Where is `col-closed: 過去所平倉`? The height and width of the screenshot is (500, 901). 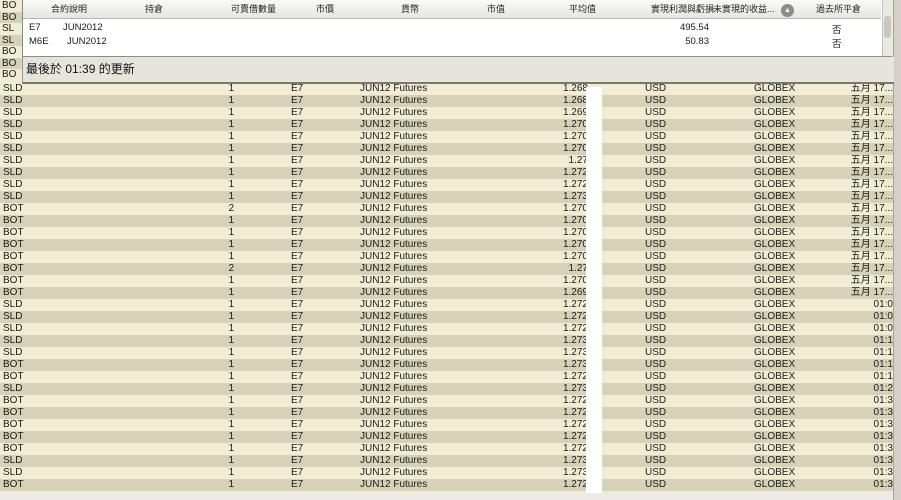
col-closed: 過去所平倉 is located at coordinates (838, 9).